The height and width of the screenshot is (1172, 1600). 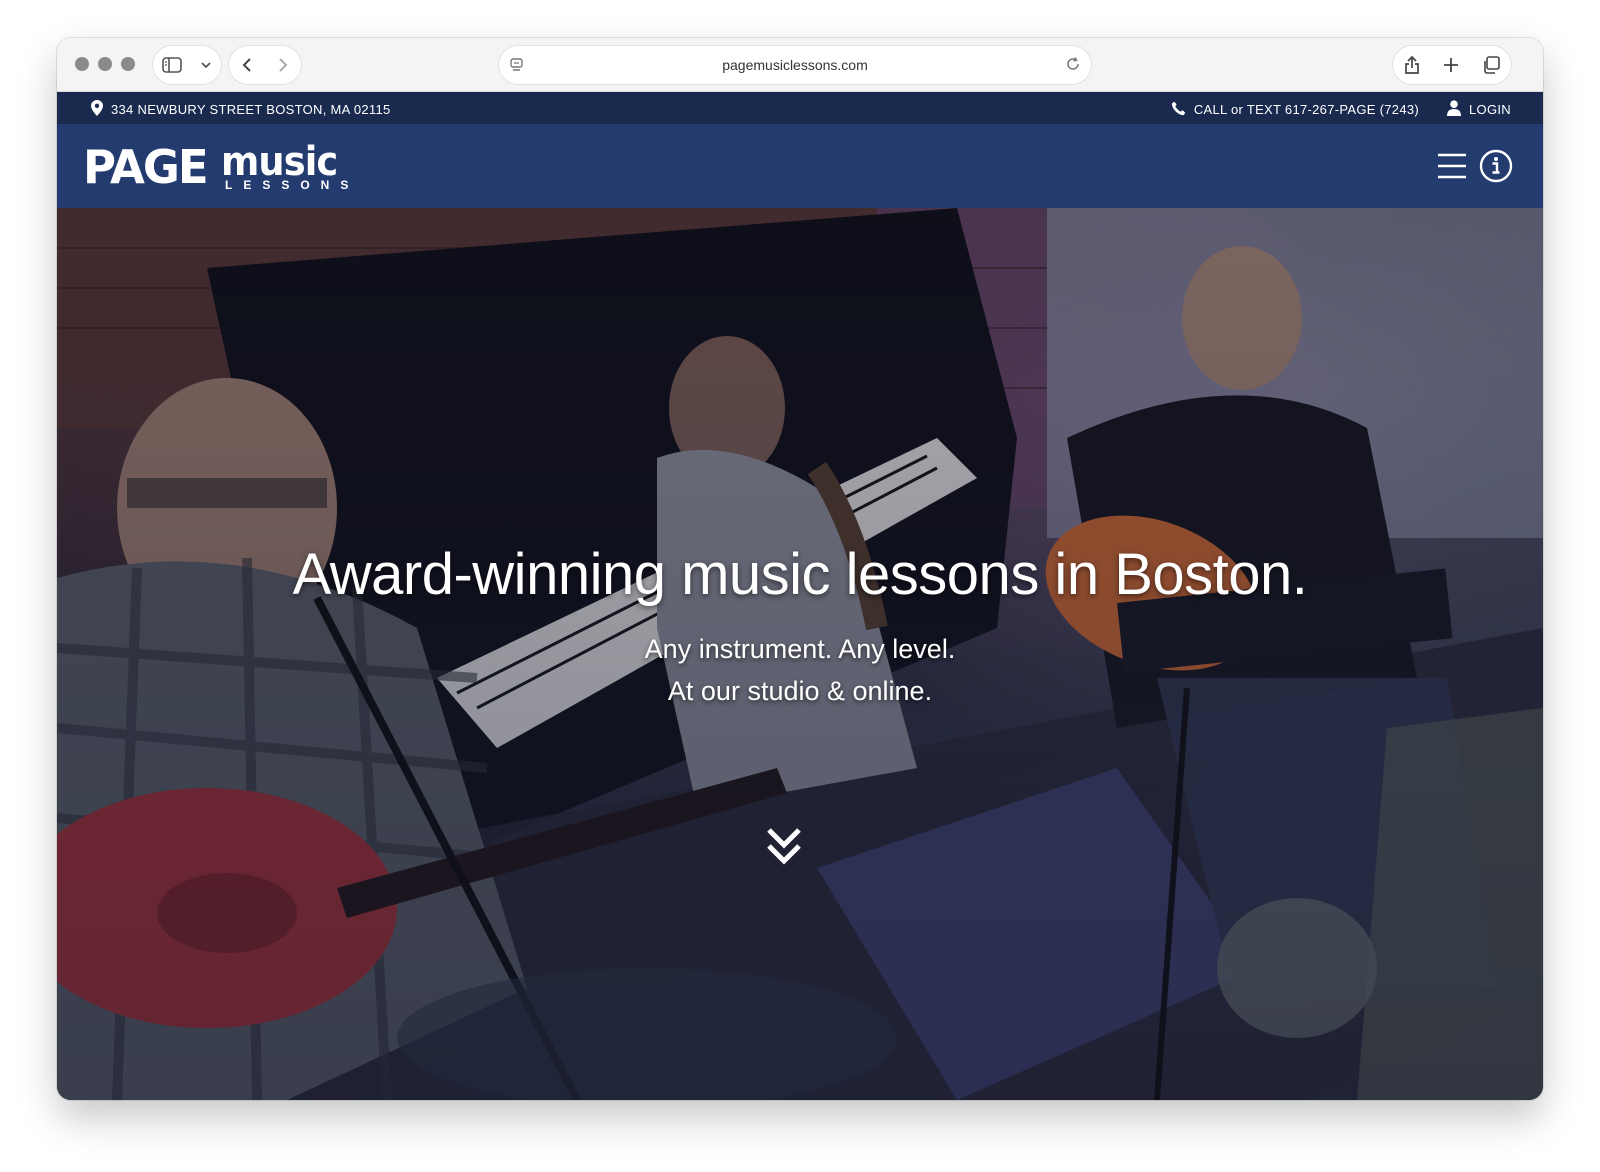 I want to click on new-tab-icon, so click(x=1451, y=65).